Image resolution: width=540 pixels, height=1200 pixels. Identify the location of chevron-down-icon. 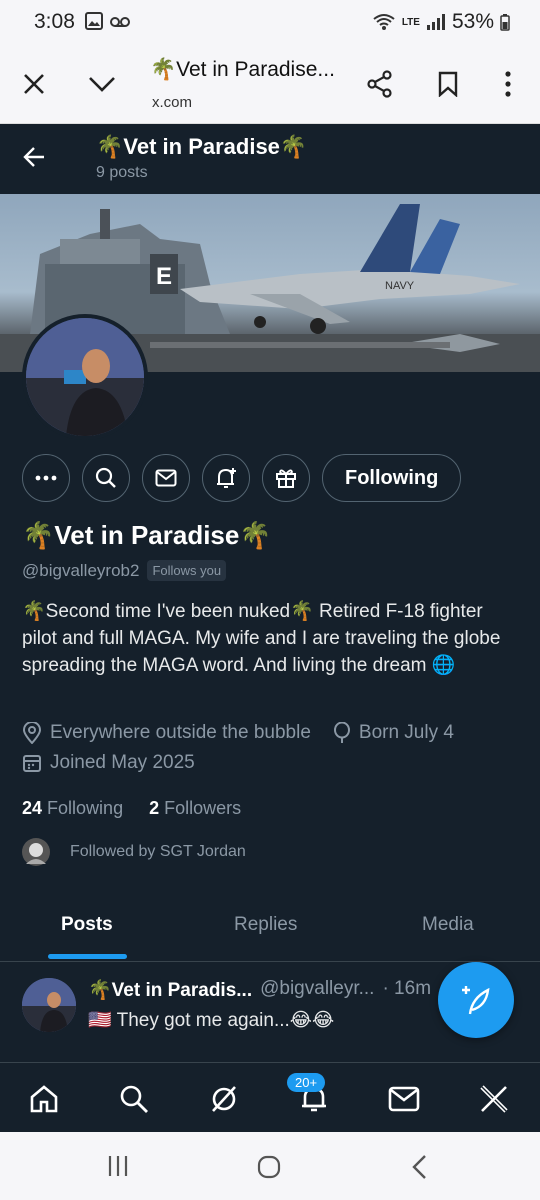
(102, 84).